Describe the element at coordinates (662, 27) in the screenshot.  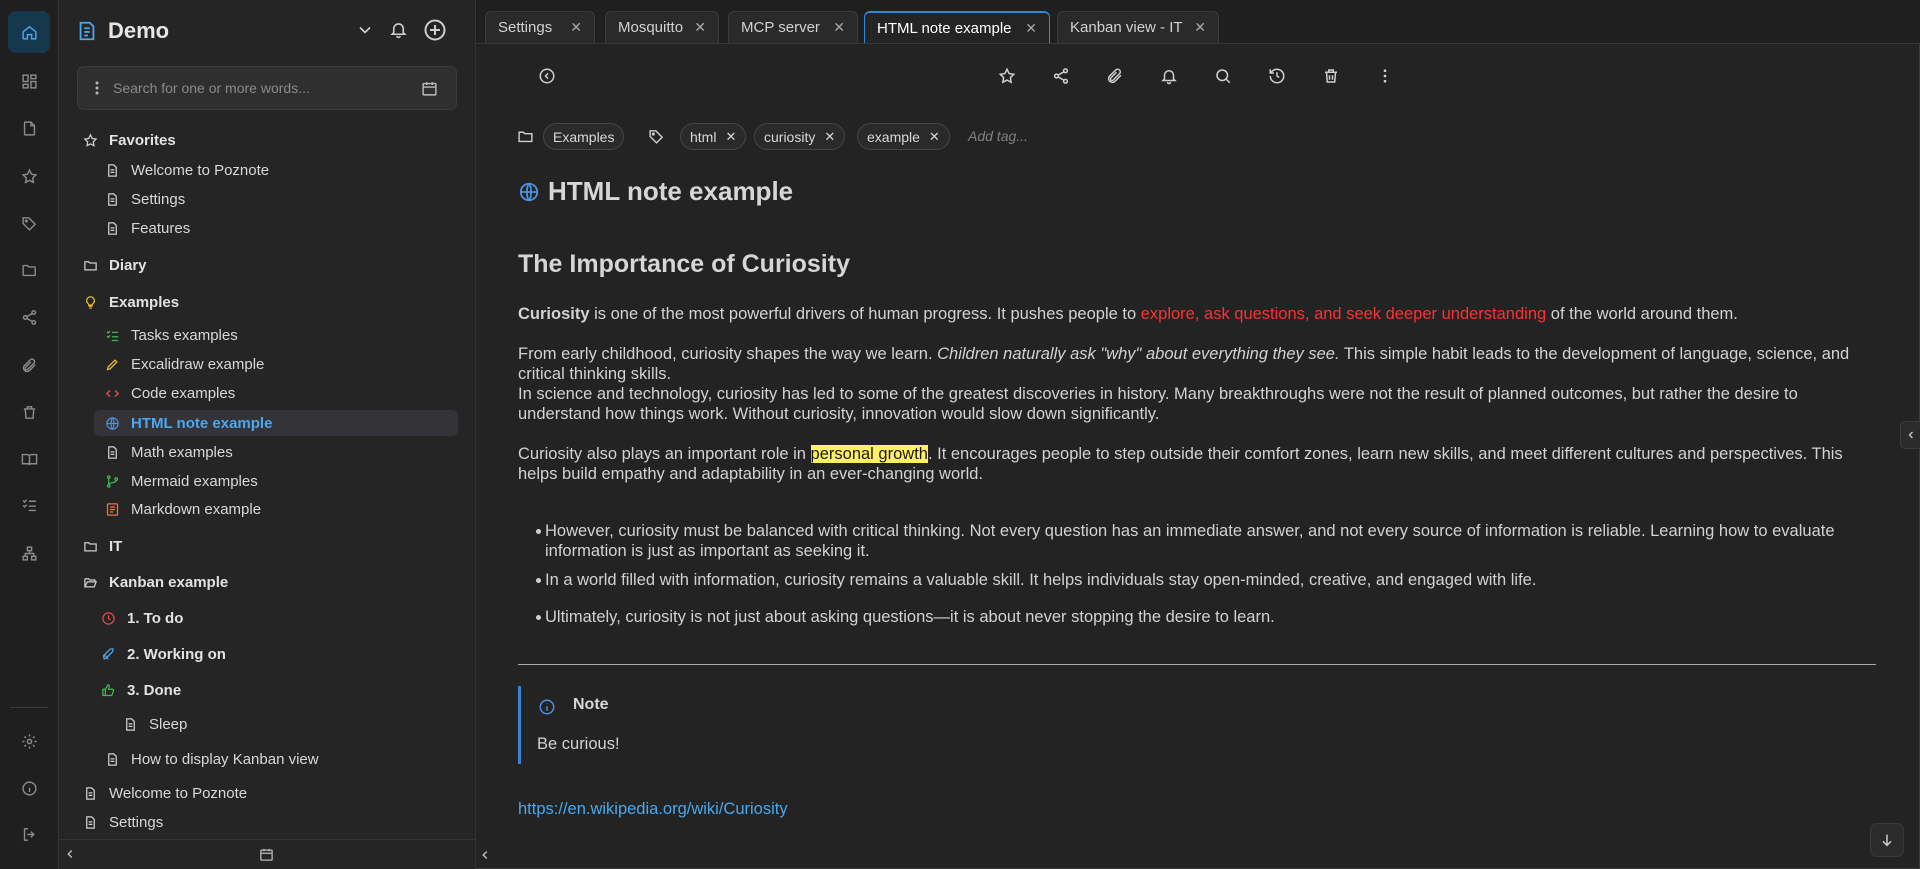
I see `tab-mosquitto: Mosquitto ✕` at that location.